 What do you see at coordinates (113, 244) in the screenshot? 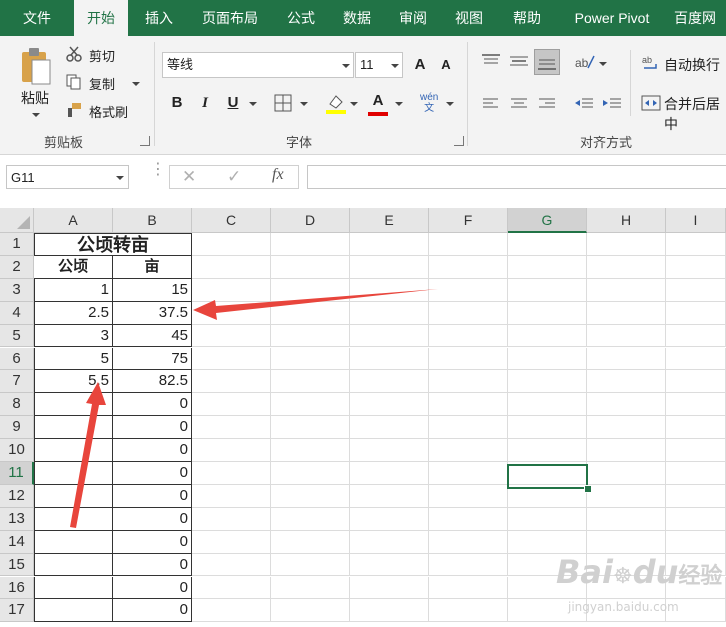
I see `cell-a1-title: 公顷转亩` at bounding box center [113, 244].